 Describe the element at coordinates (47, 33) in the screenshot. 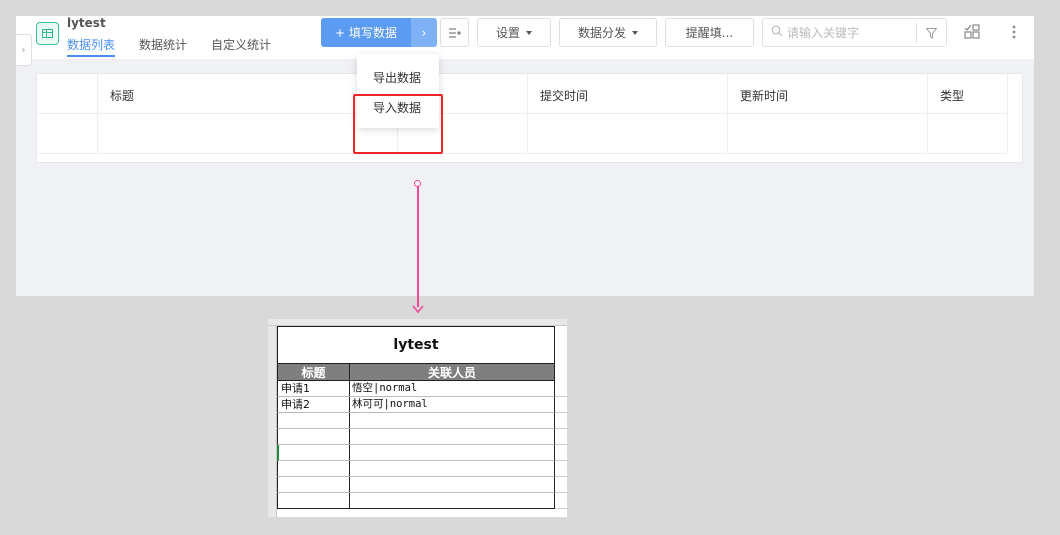

I see `table-app-icon` at that location.